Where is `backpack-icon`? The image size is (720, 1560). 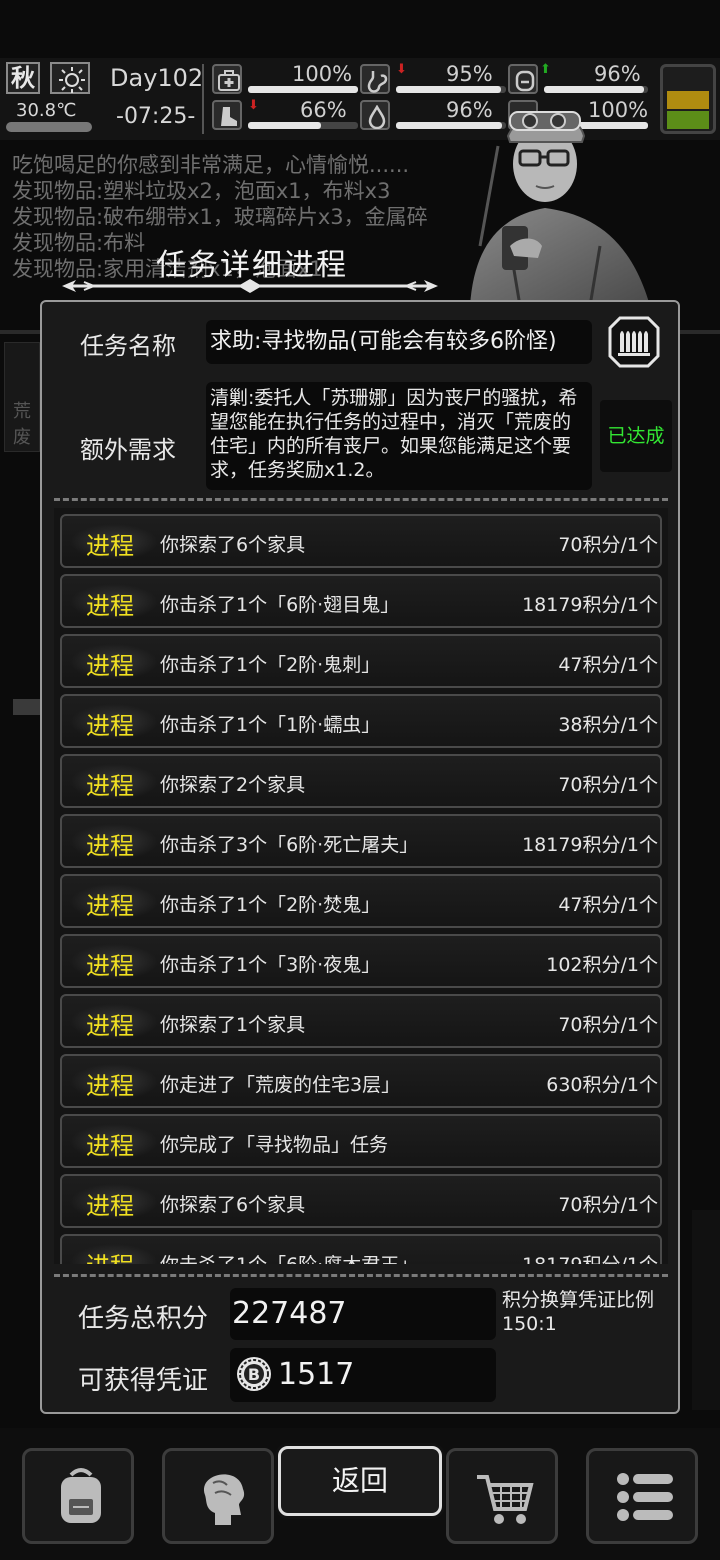
backpack-icon is located at coordinates (81, 1495).